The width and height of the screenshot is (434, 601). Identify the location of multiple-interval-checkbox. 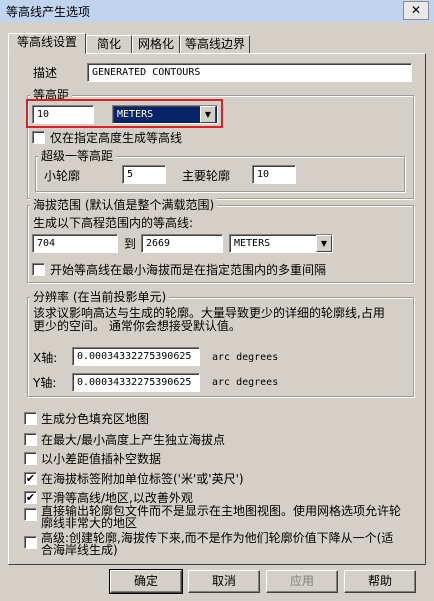
(38, 269).